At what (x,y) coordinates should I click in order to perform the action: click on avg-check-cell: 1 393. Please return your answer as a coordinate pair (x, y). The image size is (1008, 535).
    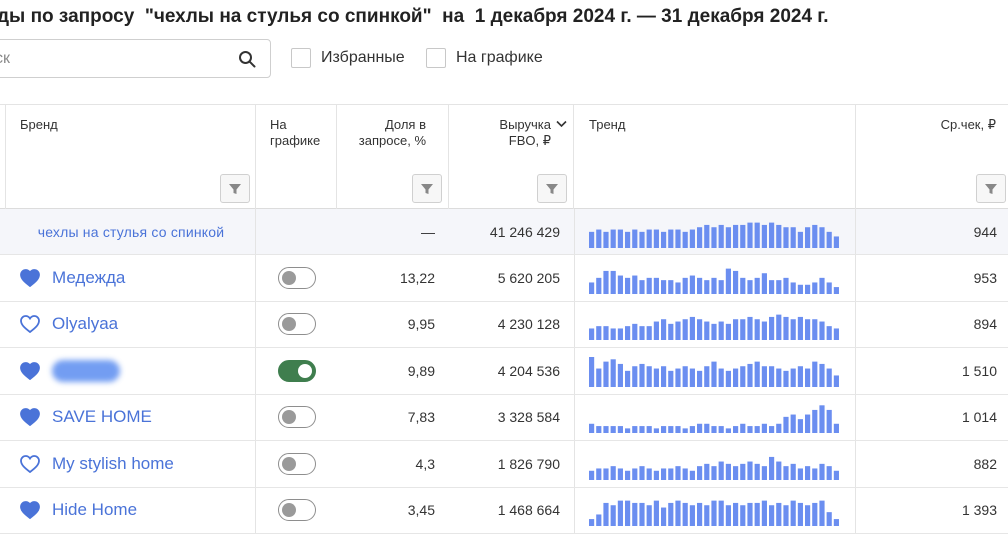
    Looking at the image, I should click on (979, 510).